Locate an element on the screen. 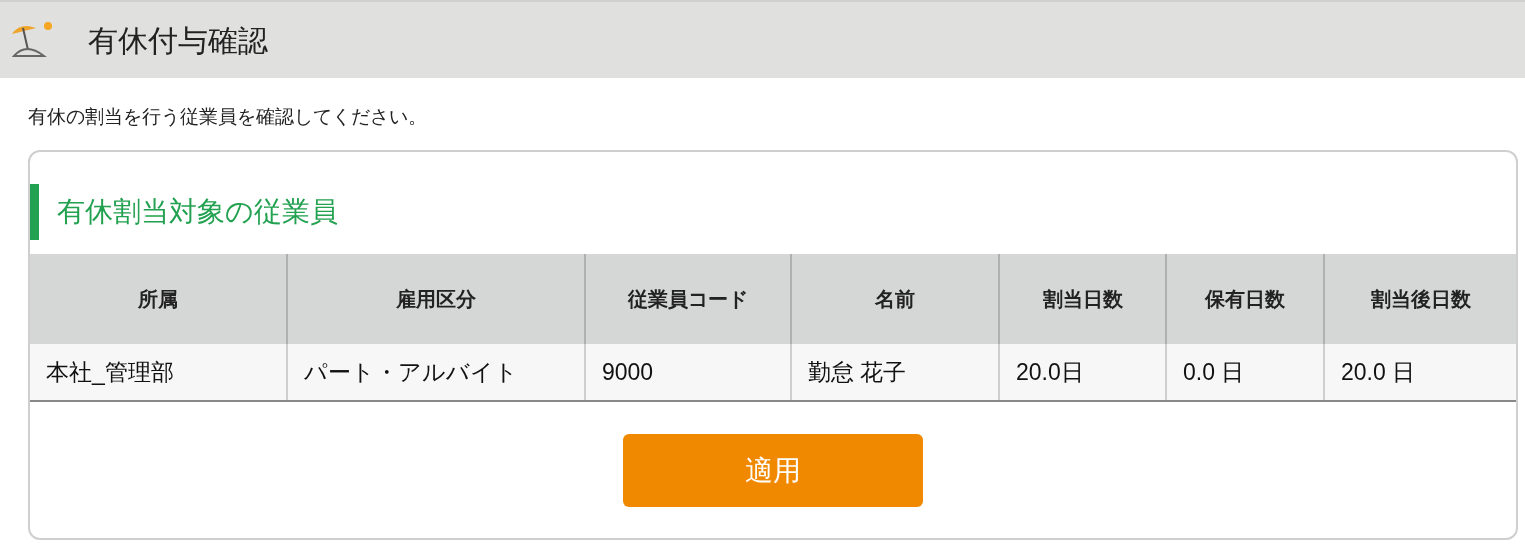 The height and width of the screenshot is (546, 1525). table-cell: 9000 is located at coordinates (687, 372).